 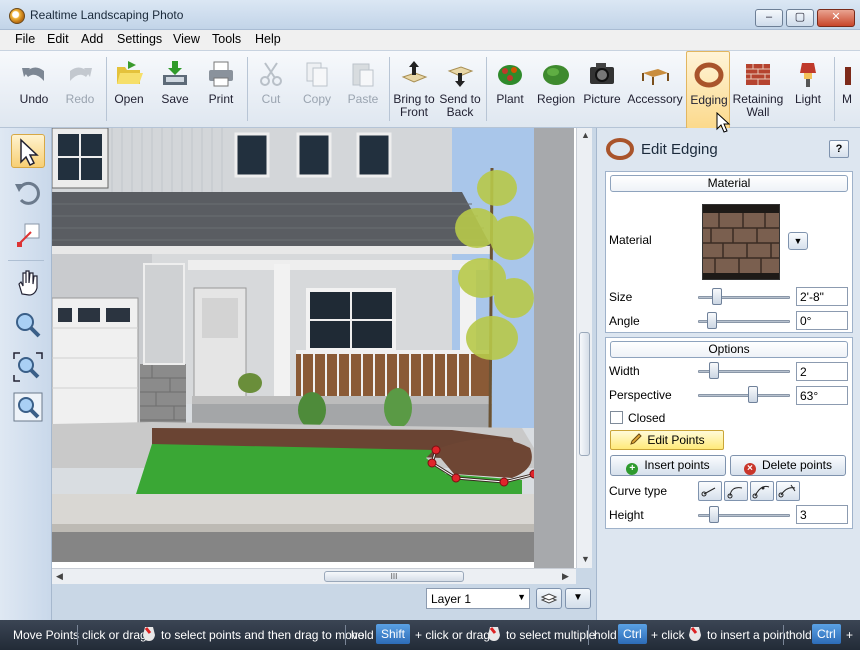 What do you see at coordinates (839, 149) in the screenshot?
I see `help-button: ?` at bounding box center [839, 149].